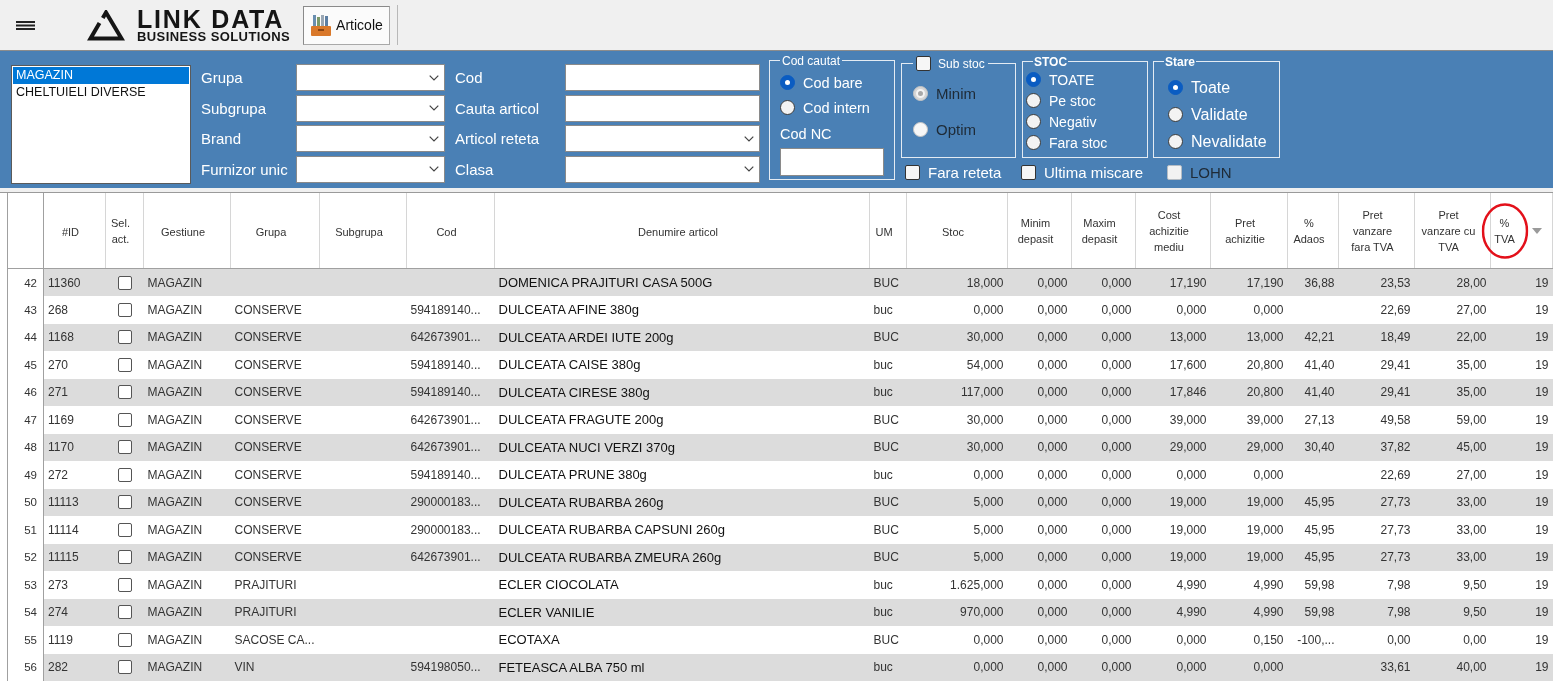 The image size is (1553, 688). I want to click on table-cell: 23,53, so click(1376, 282).